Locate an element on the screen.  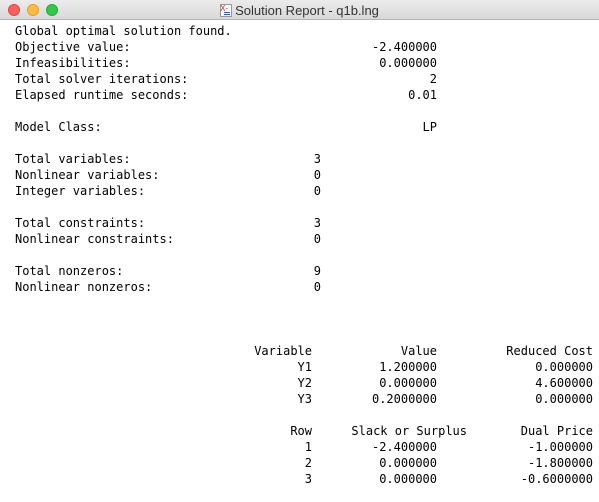
total-variables-label: Total variables: is located at coordinates (73, 159).